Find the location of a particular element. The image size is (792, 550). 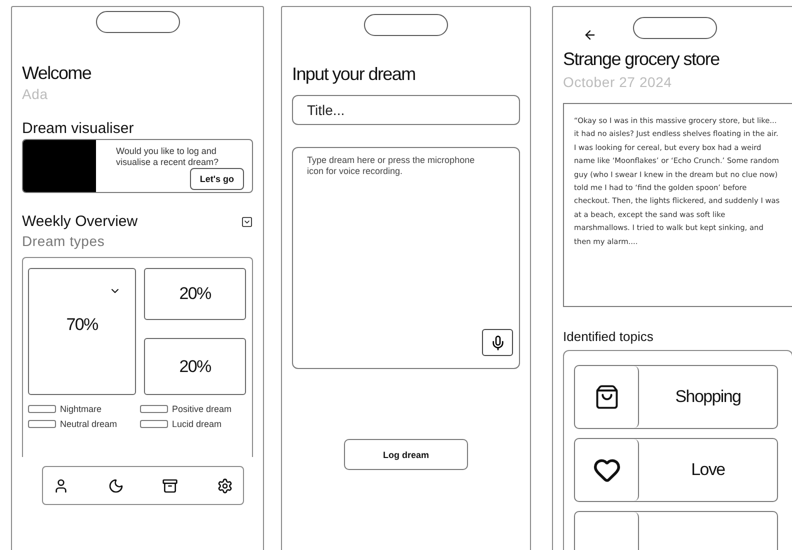

section-subtitle: Dream types is located at coordinates (63, 241).